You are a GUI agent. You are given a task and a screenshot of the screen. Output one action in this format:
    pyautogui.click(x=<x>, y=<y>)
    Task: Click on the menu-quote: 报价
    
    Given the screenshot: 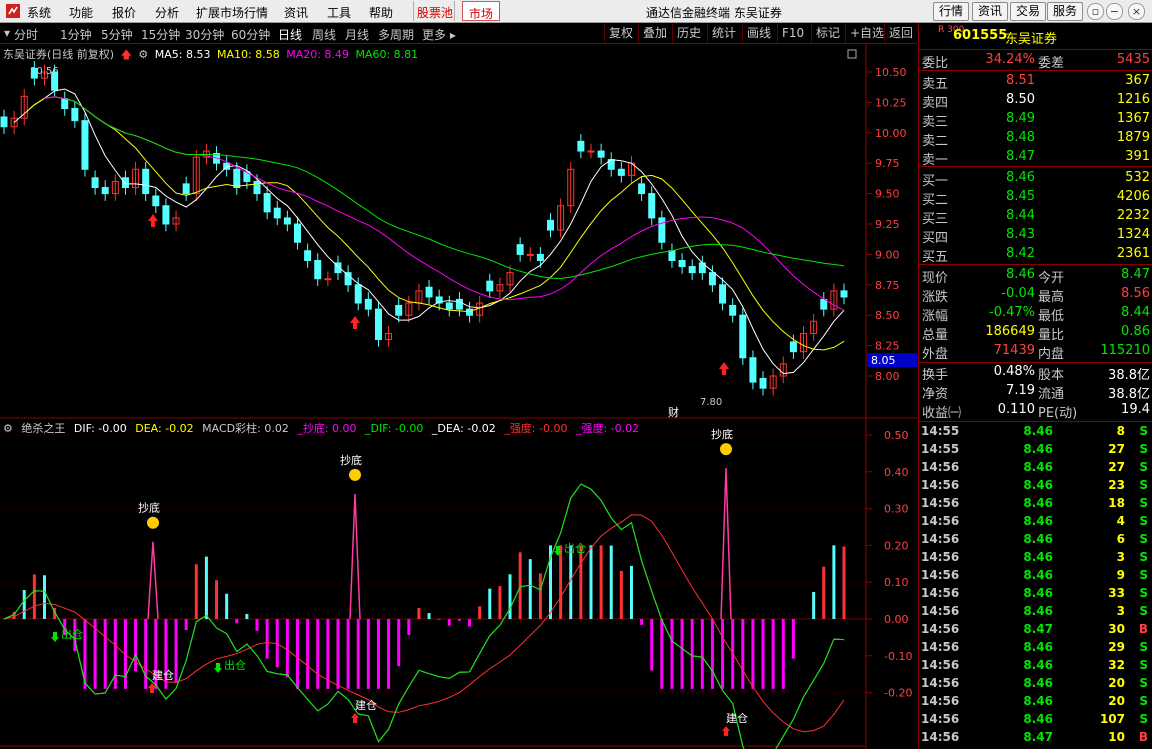 What is the action you would take?
    pyautogui.click(x=124, y=12)
    